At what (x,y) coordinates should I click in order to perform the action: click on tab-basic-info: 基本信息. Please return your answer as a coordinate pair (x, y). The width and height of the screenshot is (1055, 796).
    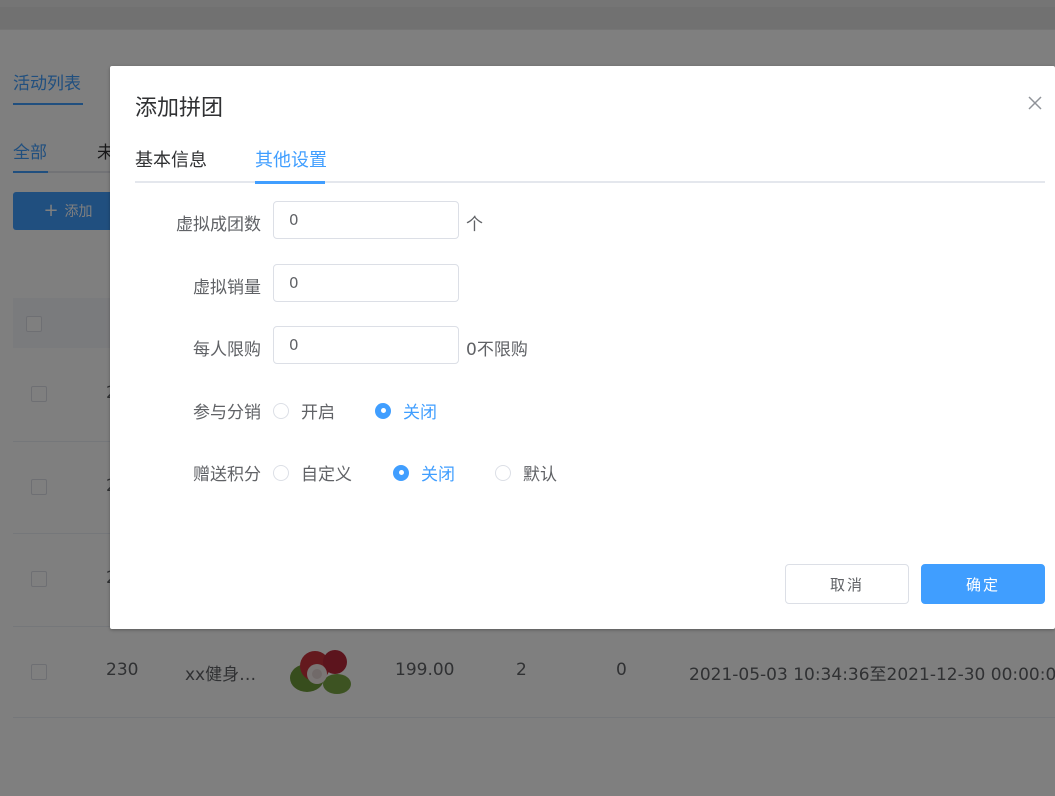
    Looking at the image, I should click on (171, 159).